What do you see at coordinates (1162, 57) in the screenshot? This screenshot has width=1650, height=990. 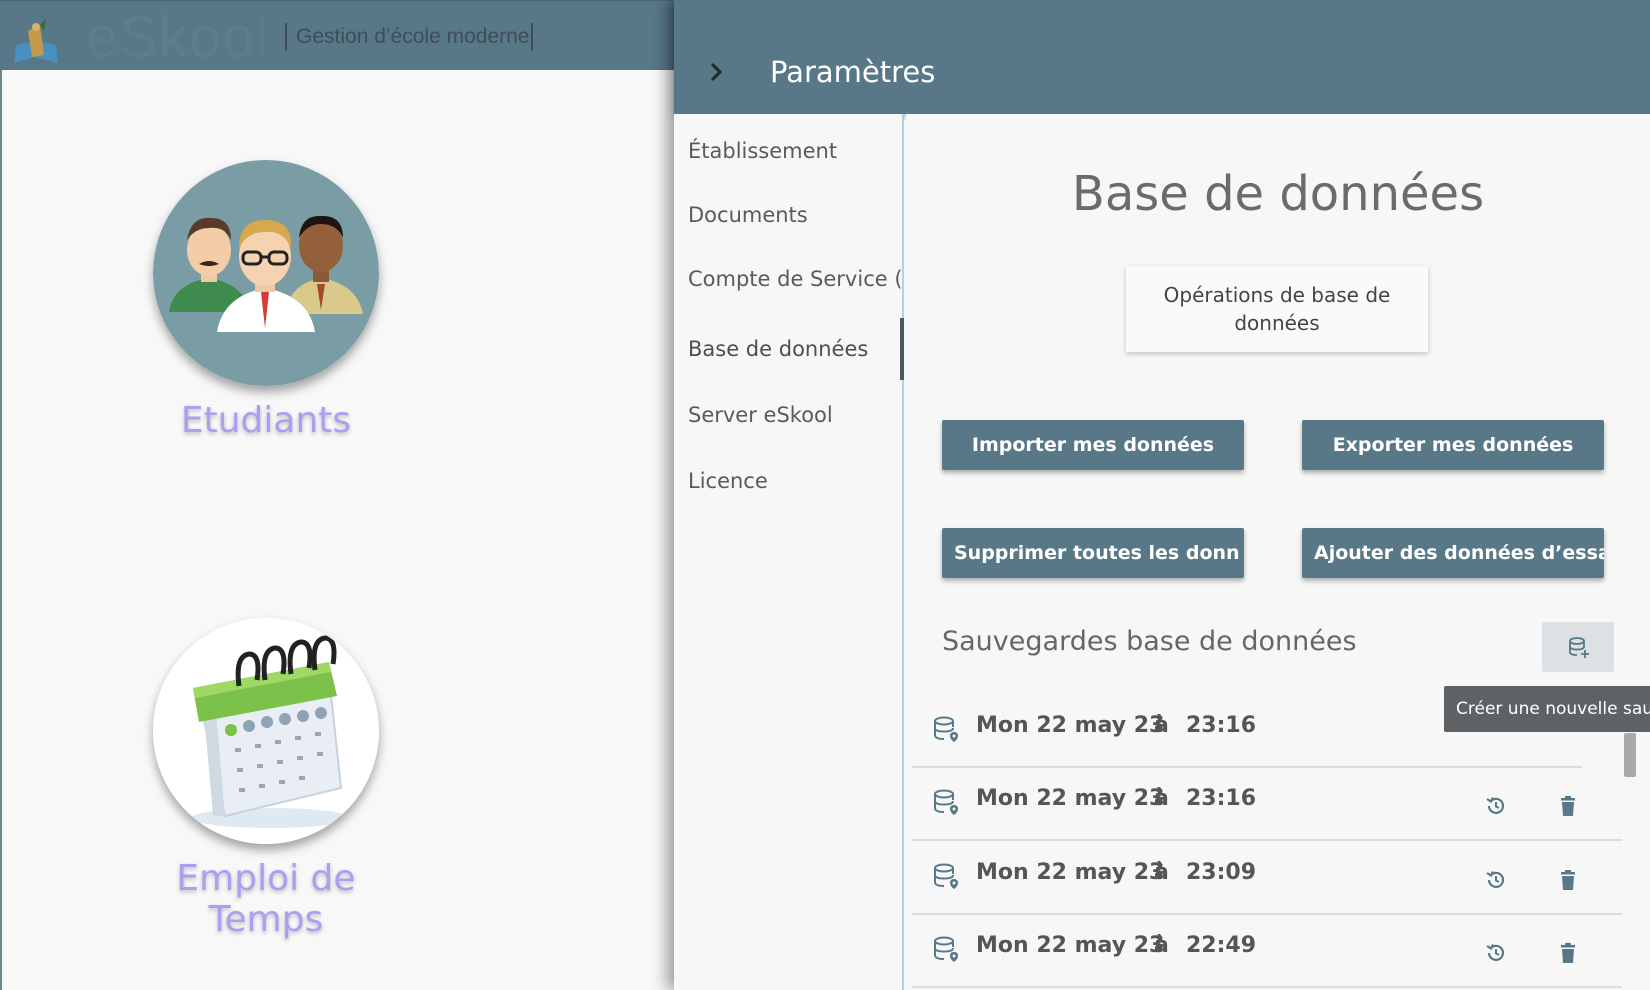 I see `settings-header: Paramètres` at bounding box center [1162, 57].